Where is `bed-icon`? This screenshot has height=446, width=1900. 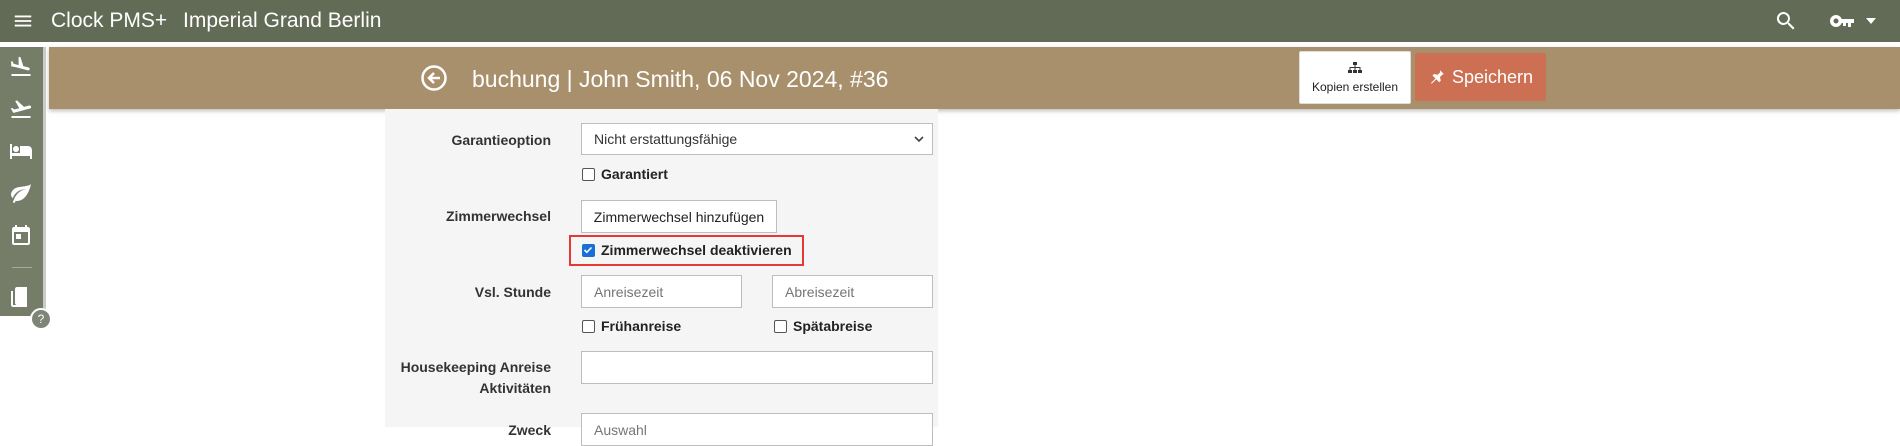 bed-icon is located at coordinates (21, 151).